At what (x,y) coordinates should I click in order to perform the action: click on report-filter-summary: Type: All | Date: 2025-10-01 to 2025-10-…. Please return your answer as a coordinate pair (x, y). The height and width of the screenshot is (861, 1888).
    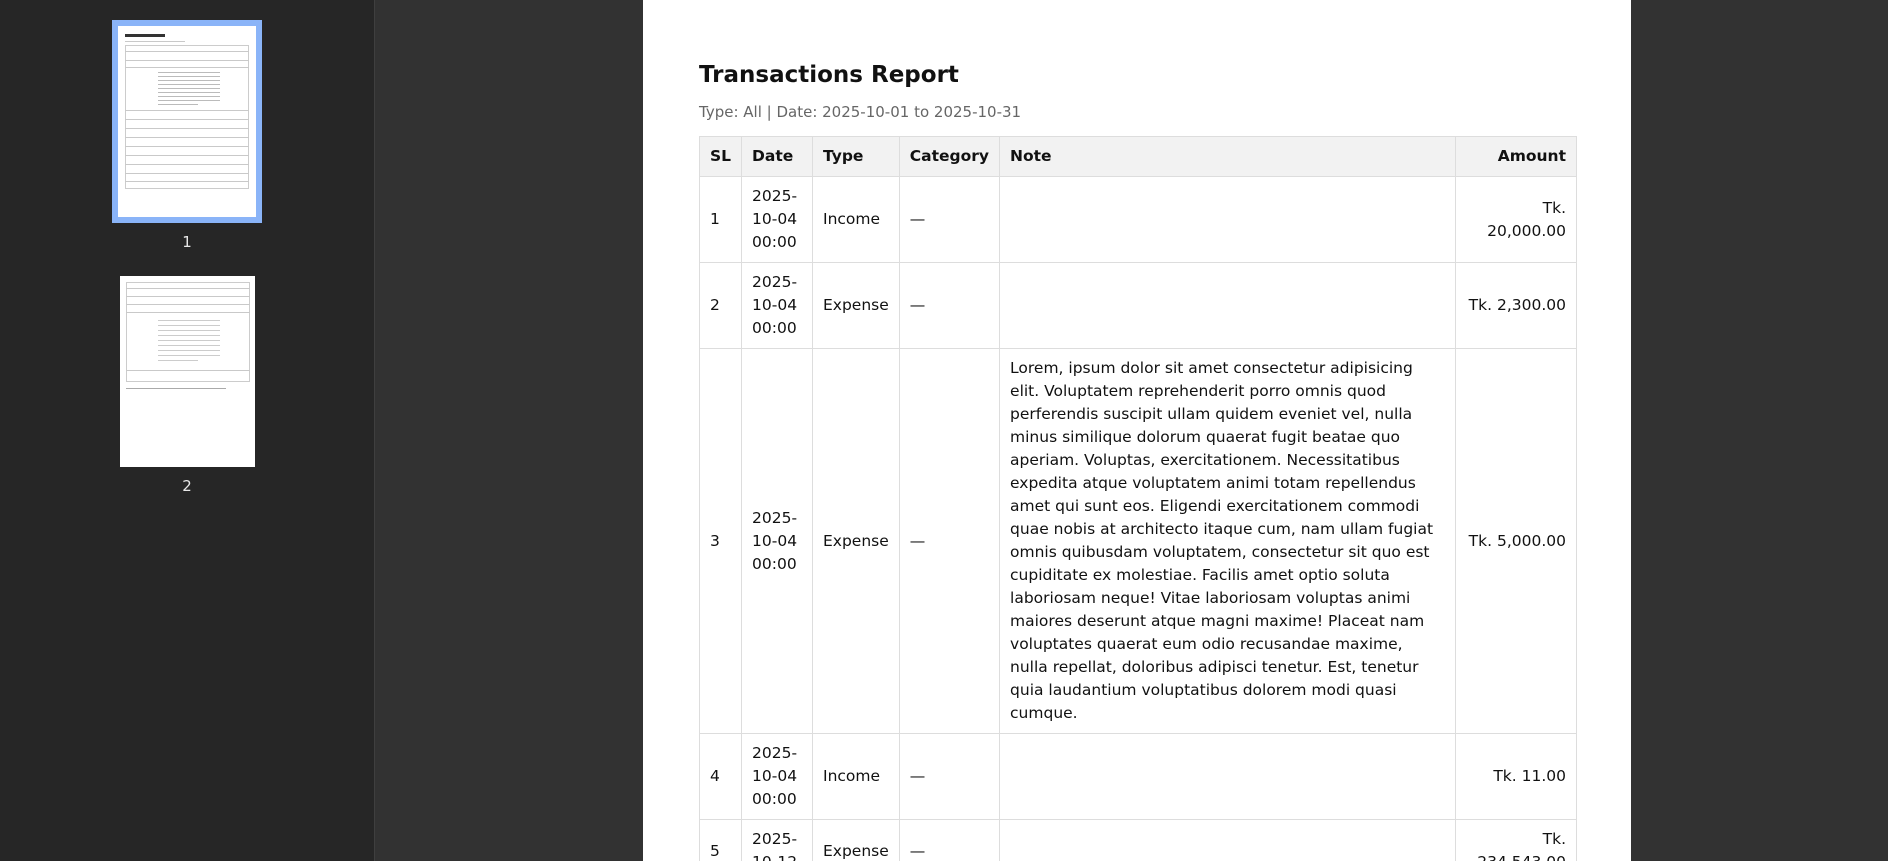
    Looking at the image, I should click on (860, 112).